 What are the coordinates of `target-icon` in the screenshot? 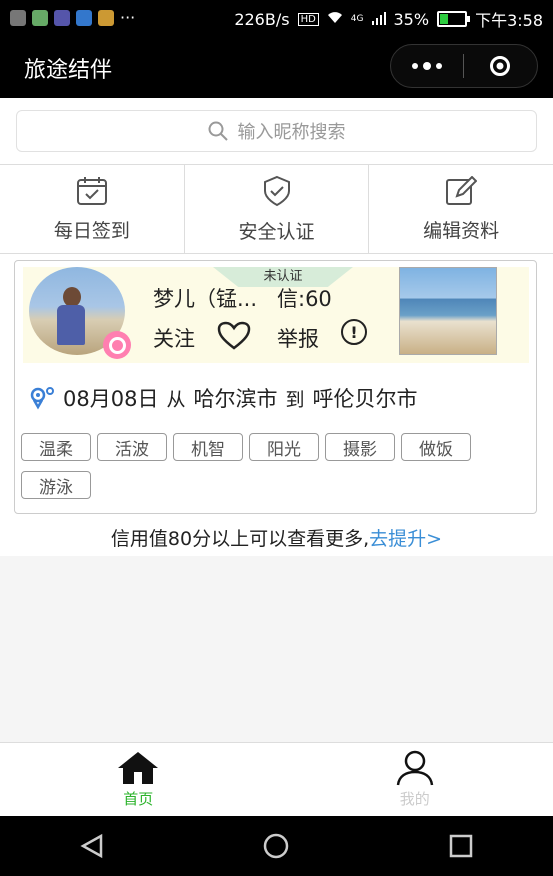 It's located at (500, 66).